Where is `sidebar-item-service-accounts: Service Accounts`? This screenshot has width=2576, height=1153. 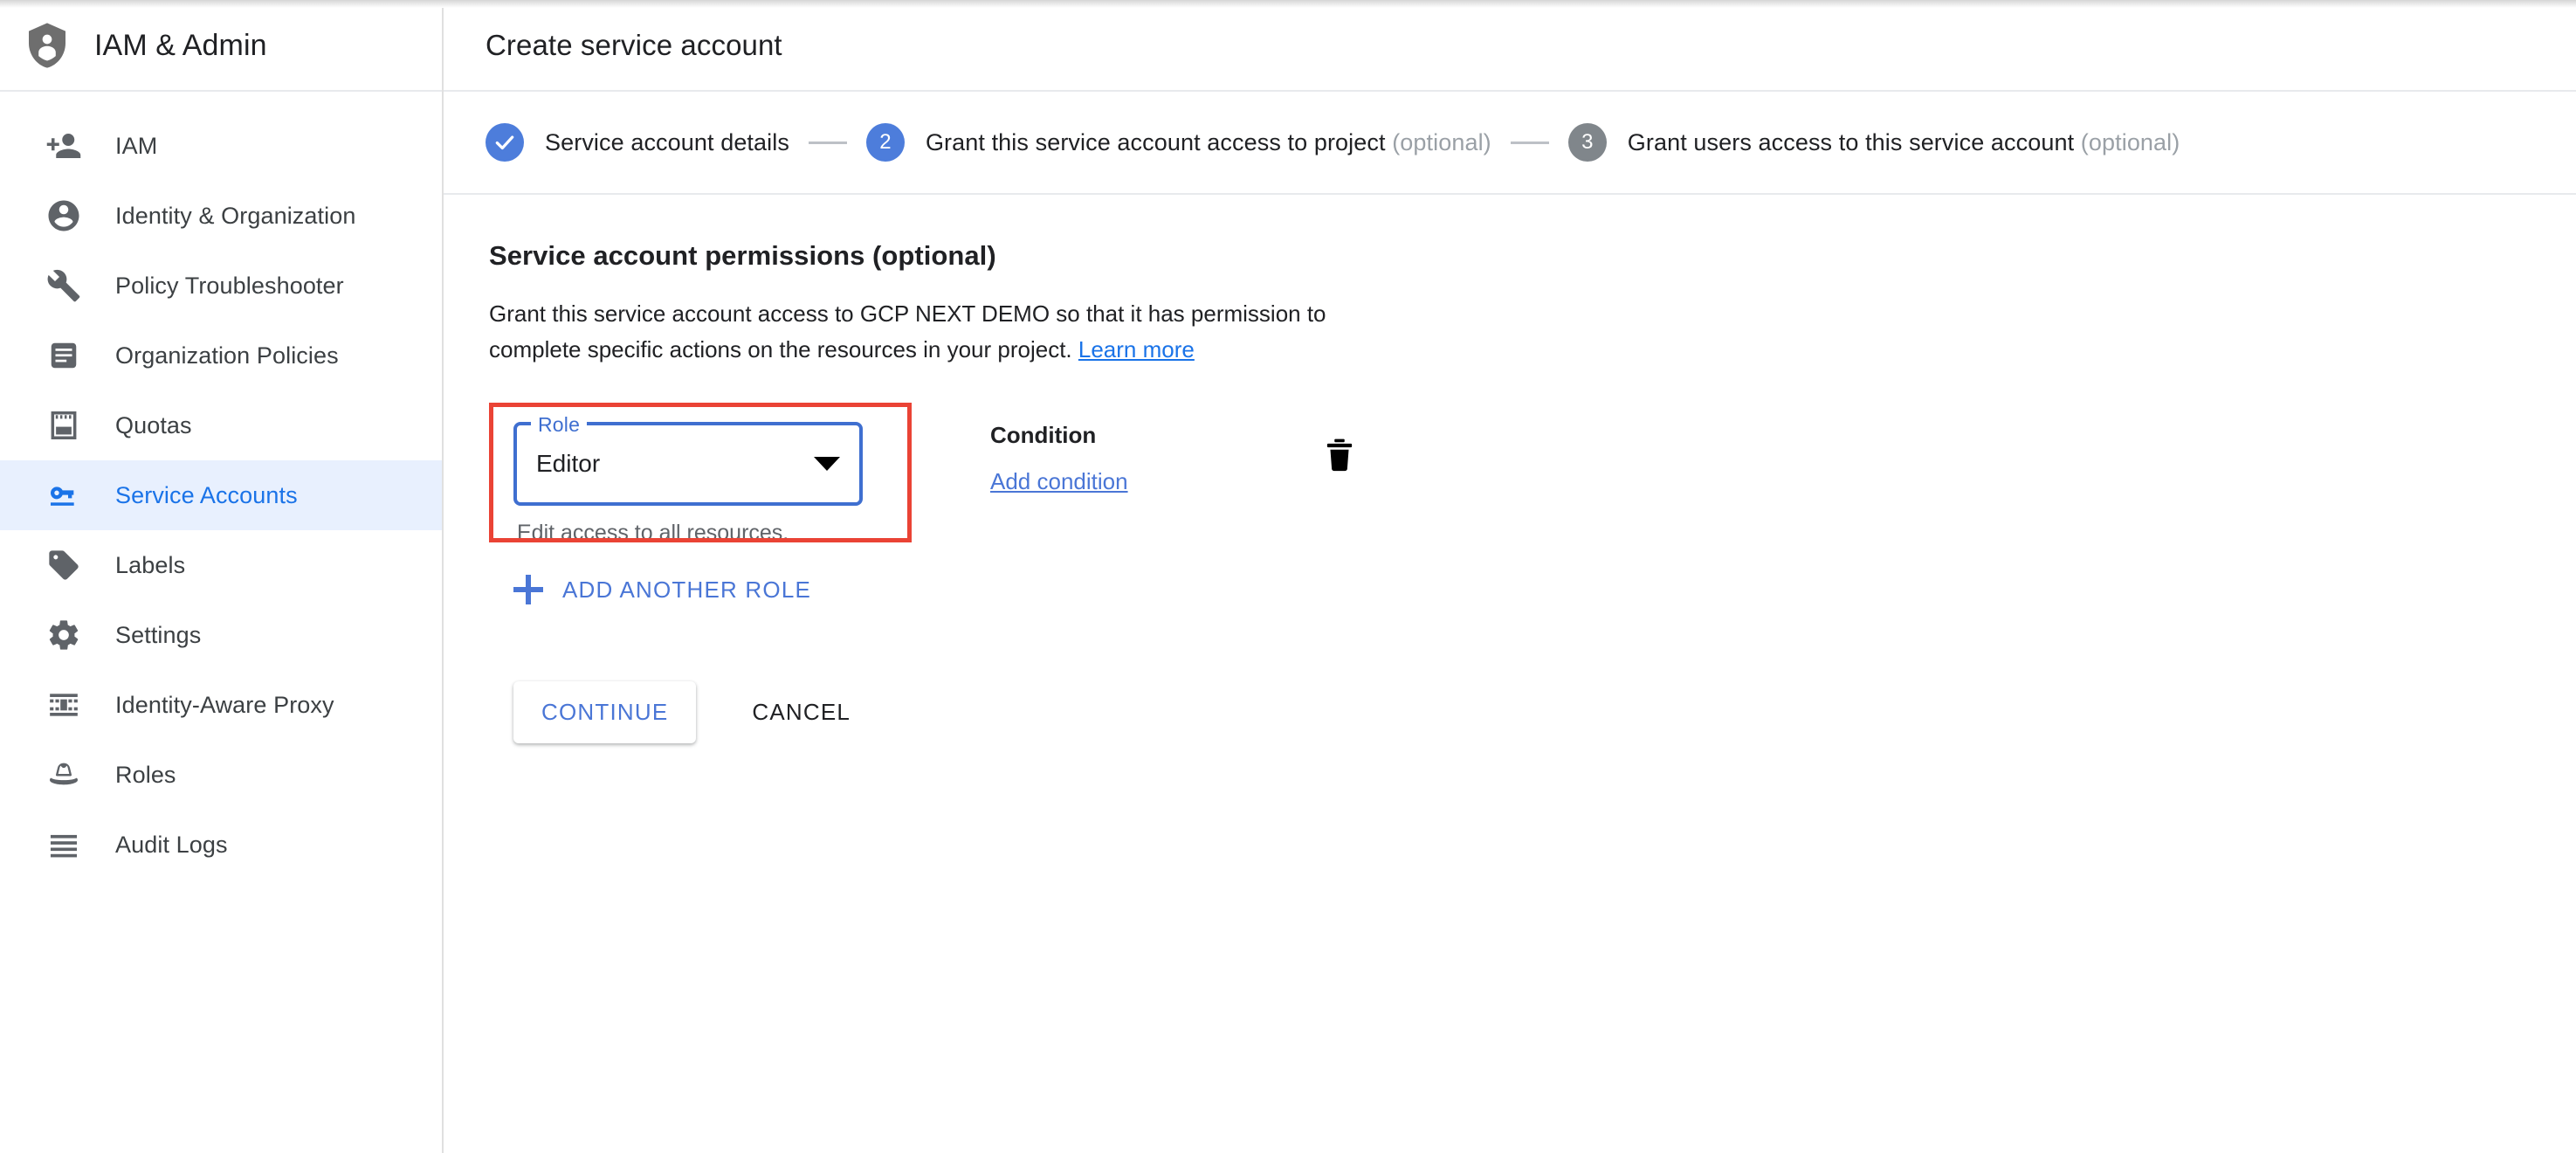
sidebar-item-service-accounts: Service Accounts is located at coordinates (221, 495).